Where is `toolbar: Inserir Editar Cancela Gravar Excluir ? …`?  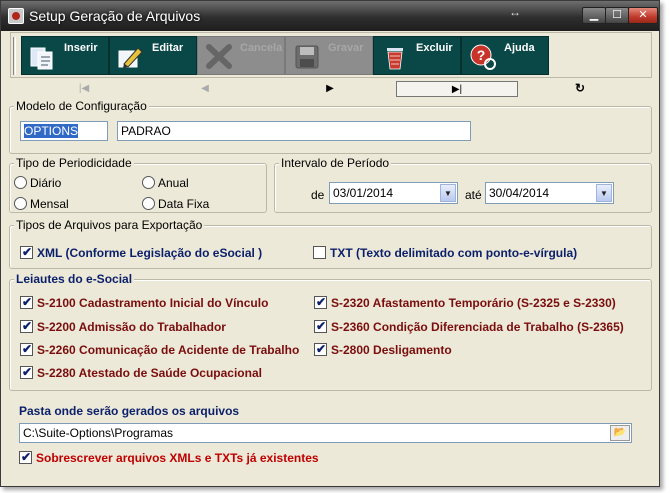 toolbar: Inserir Editar Cancela Gravar Excluir ? … is located at coordinates (331, 55).